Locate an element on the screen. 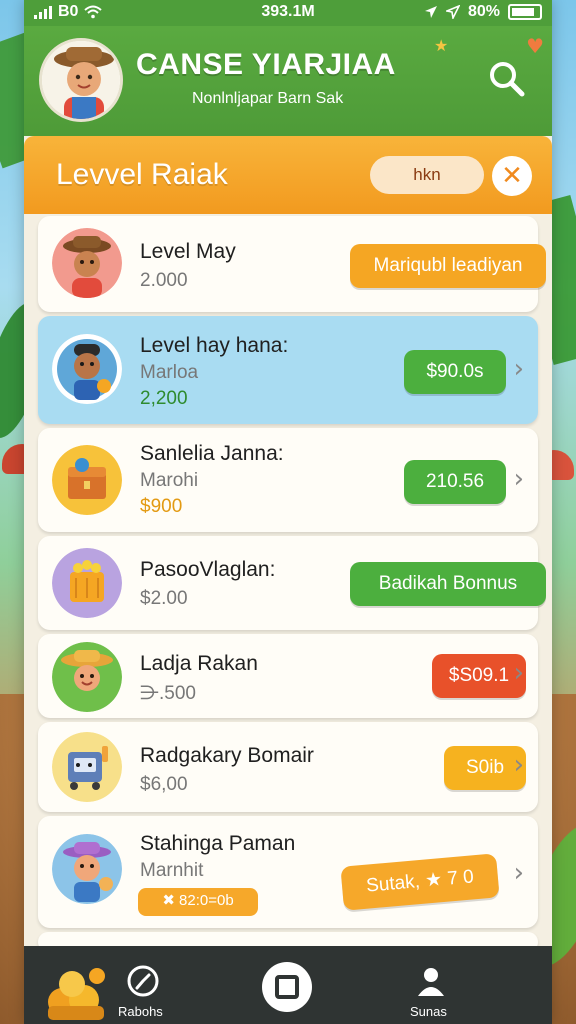  nav-label-right: Sunas is located at coordinates (428, 1011).